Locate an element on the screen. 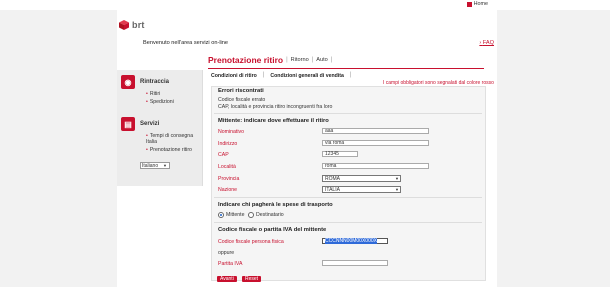  avanti-button: Avanti is located at coordinates (227, 279).